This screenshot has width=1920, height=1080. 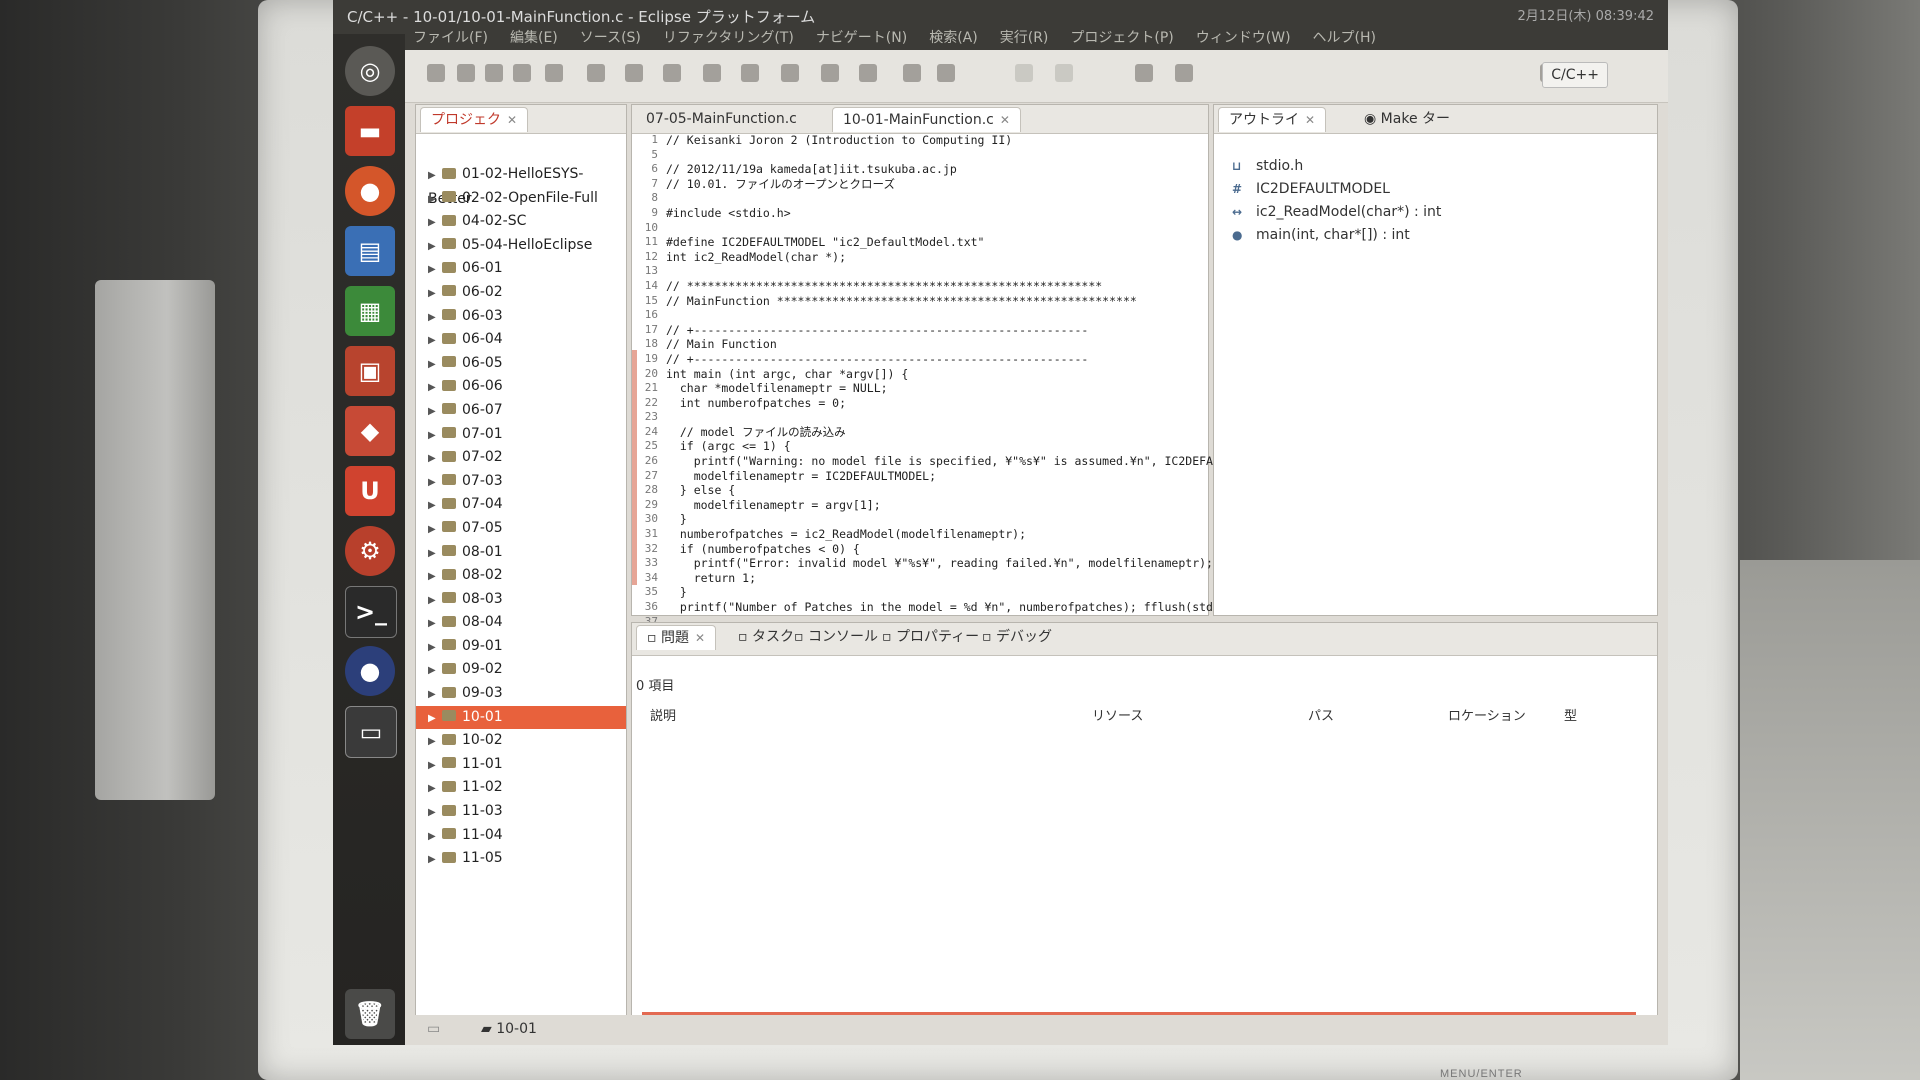 What do you see at coordinates (868, 73) in the screenshot?
I see `search-icon` at bounding box center [868, 73].